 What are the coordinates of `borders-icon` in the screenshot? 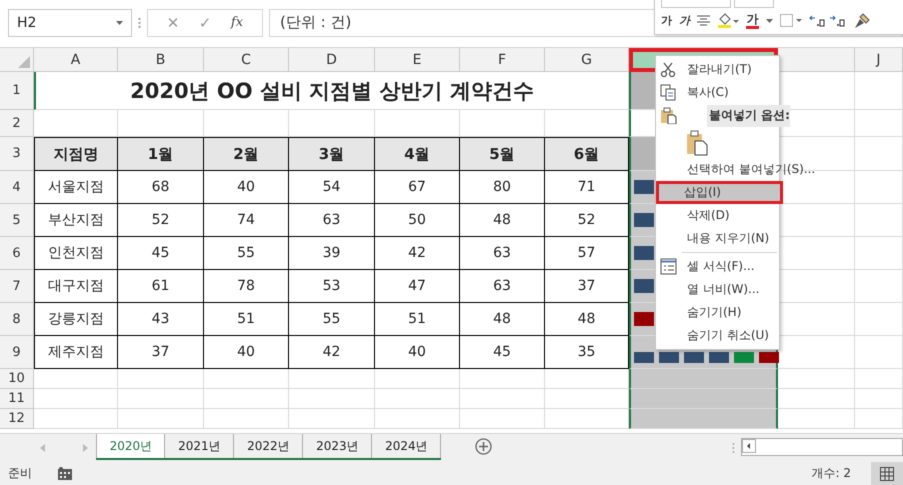 It's located at (791, 20).